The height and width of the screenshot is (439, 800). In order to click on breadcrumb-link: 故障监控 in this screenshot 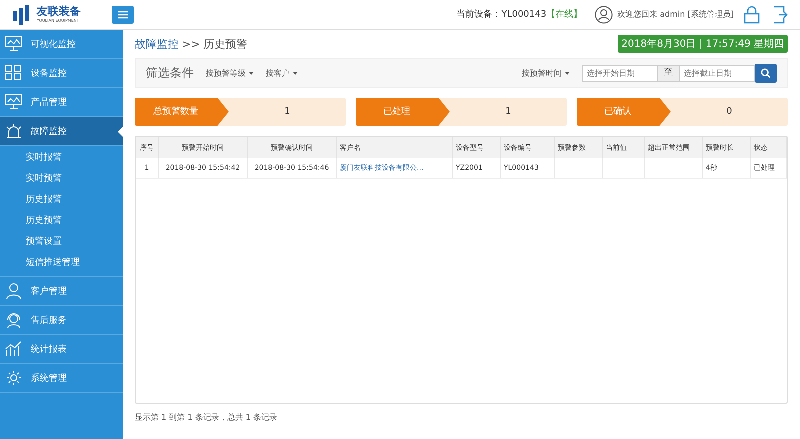, I will do `click(157, 44)`.